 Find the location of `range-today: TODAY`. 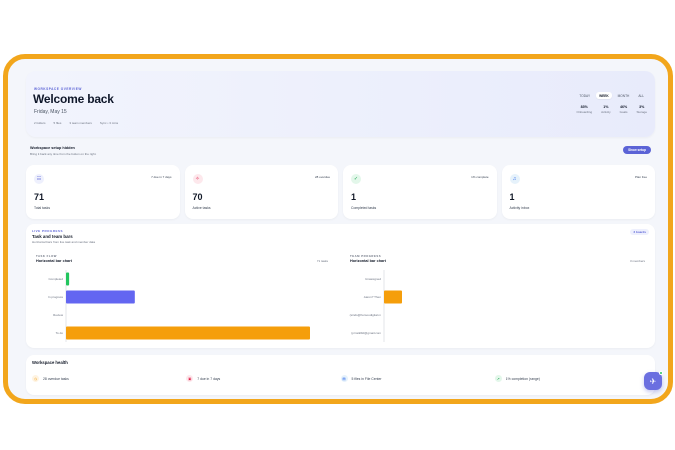

range-today: TODAY is located at coordinates (584, 95).